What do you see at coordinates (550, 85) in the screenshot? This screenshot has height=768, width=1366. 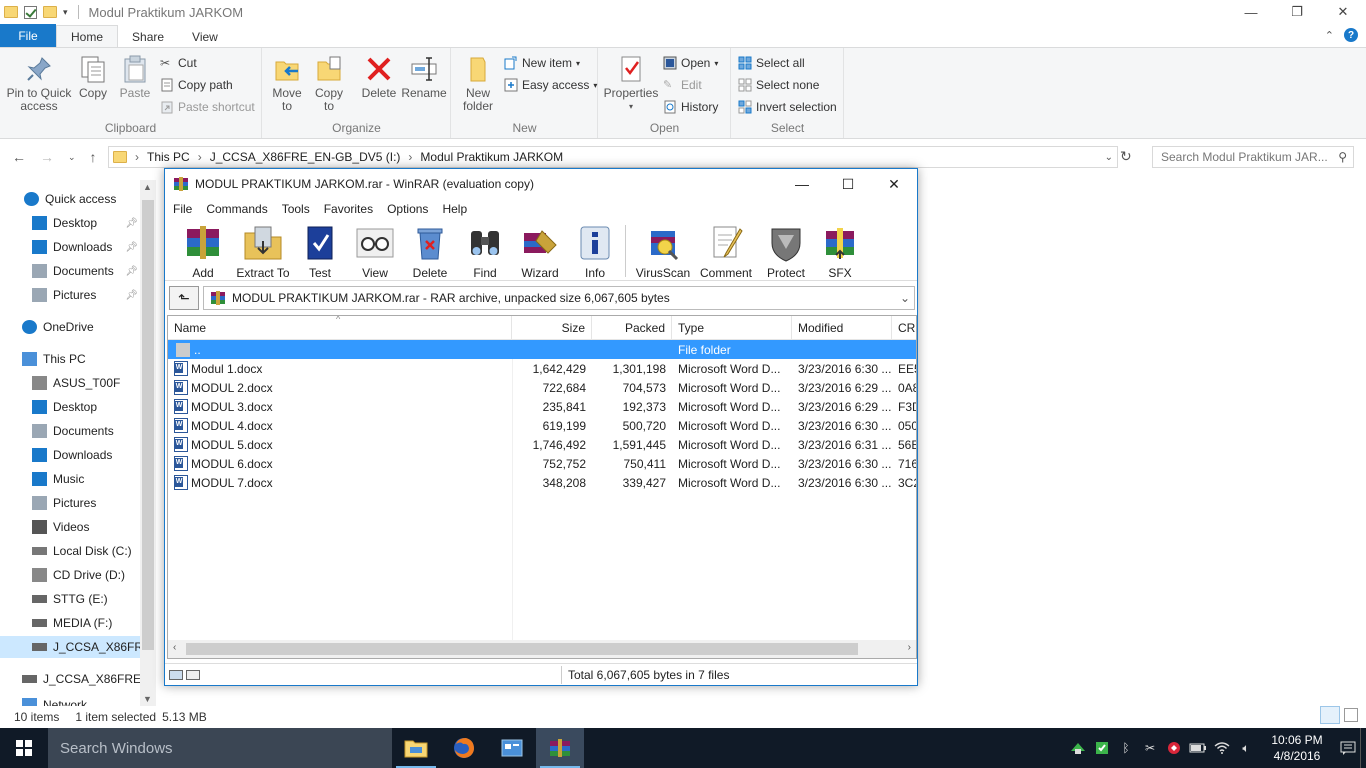 I see `easy-access-button: Easy access ▾` at bounding box center [550, 85].